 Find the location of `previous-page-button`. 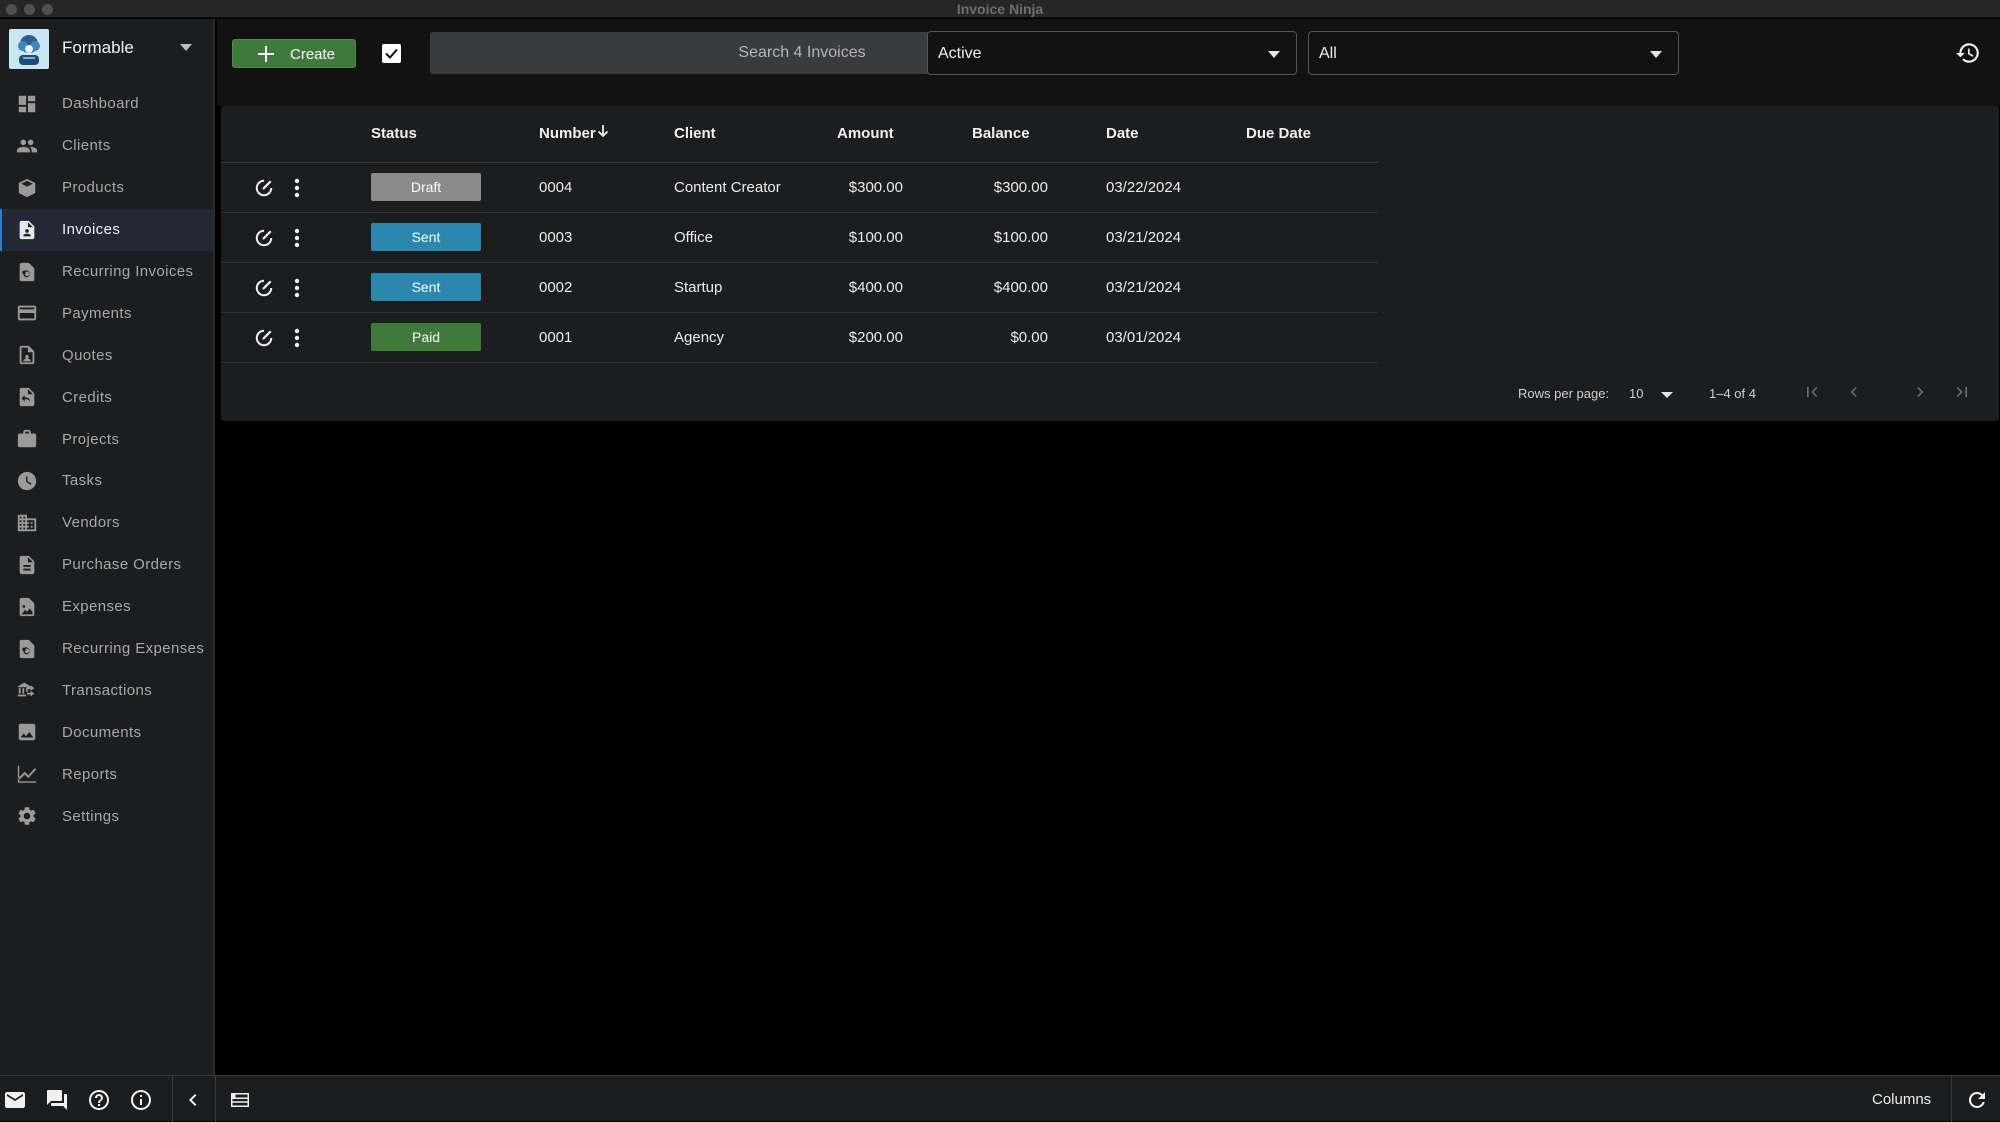

previous-page-button is located at coordinates (1854, 392).